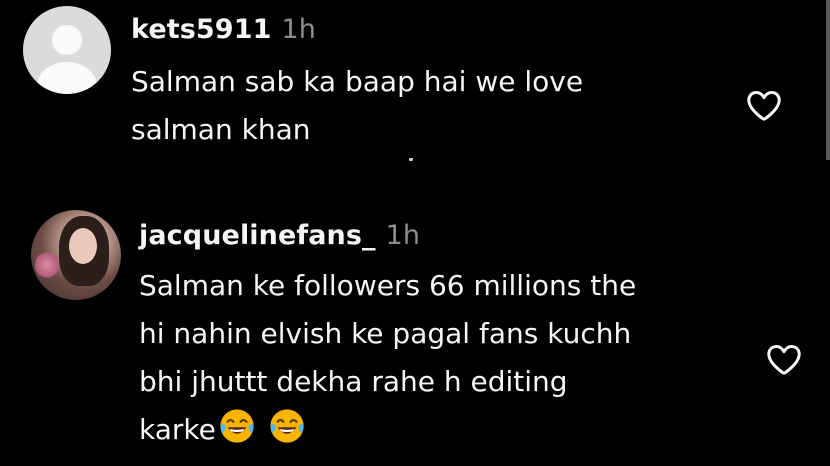 This screenshot has height=466, width=830. Describe the element at coordinates (411, 159) in the screenshot. I see `separator-dot` at that location.